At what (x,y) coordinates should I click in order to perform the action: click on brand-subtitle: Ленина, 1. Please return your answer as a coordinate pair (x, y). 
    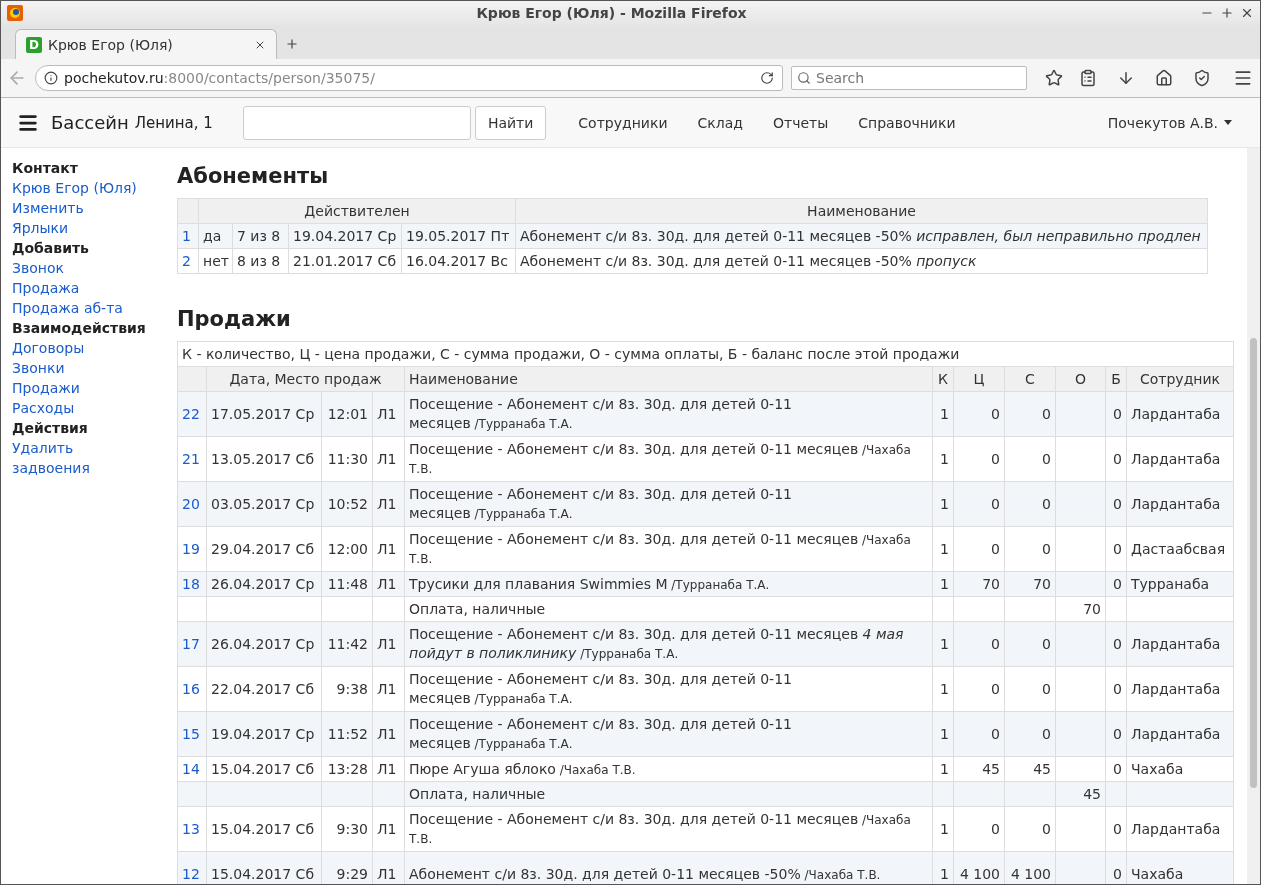
    Looking at the image, I should click on (173, 122).